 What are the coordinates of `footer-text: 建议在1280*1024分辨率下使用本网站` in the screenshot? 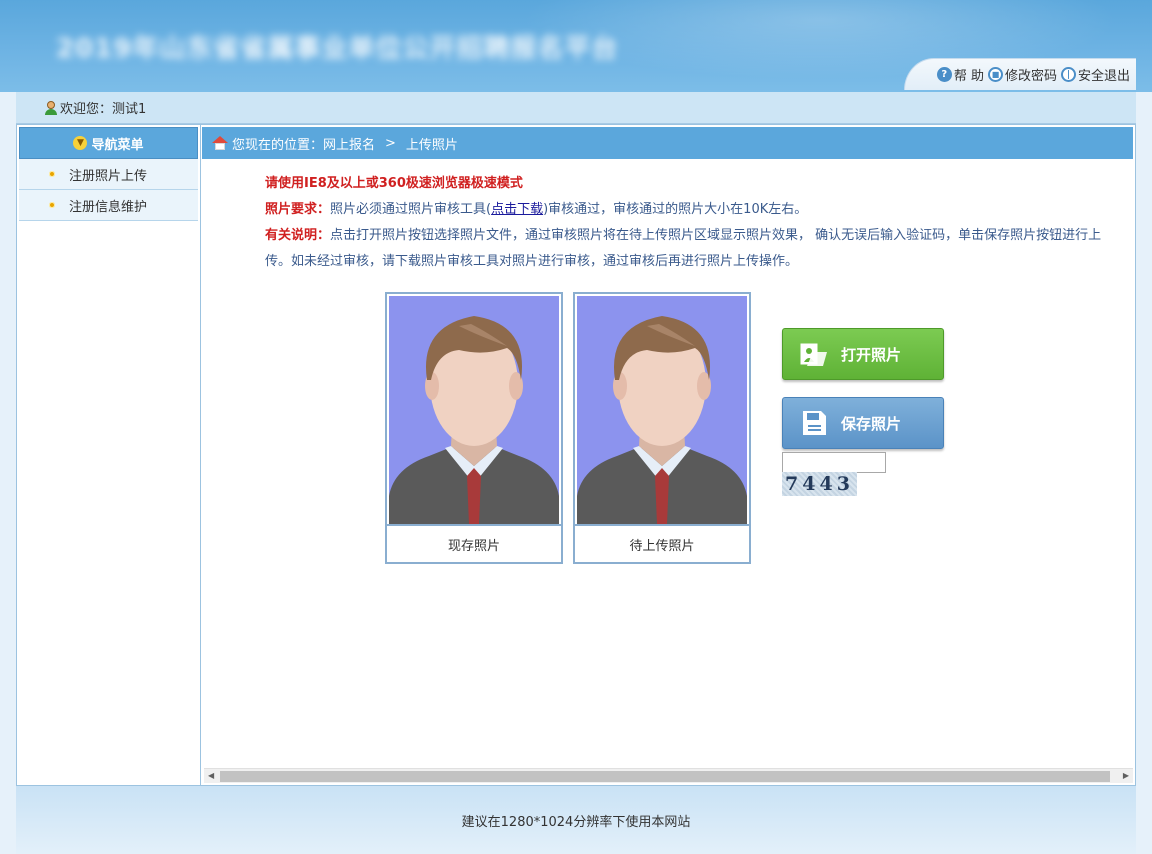 It's located at (576, 822).